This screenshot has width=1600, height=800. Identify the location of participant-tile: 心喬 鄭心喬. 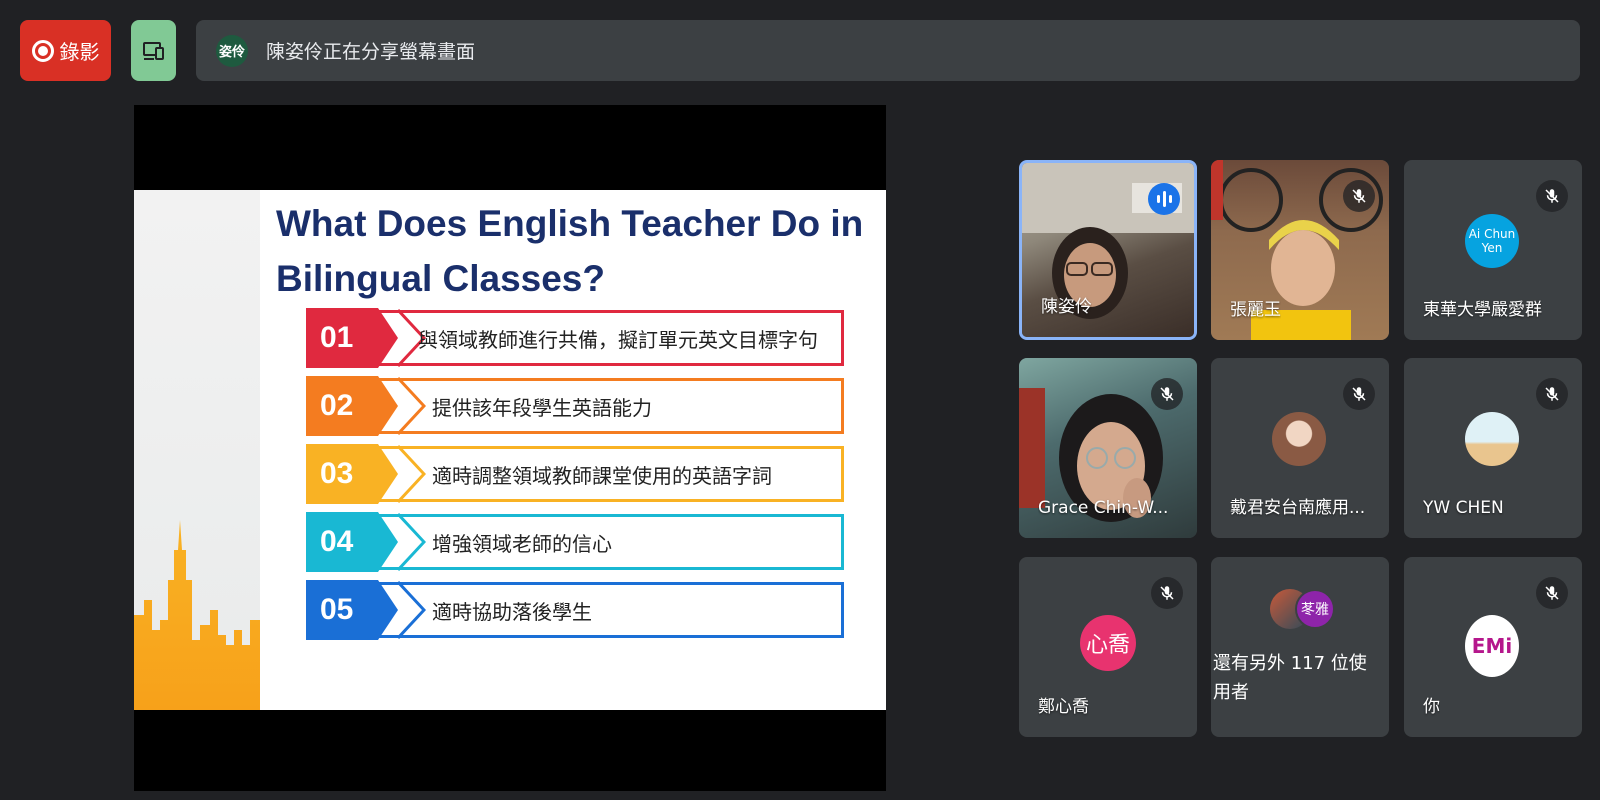
(1108, 647).